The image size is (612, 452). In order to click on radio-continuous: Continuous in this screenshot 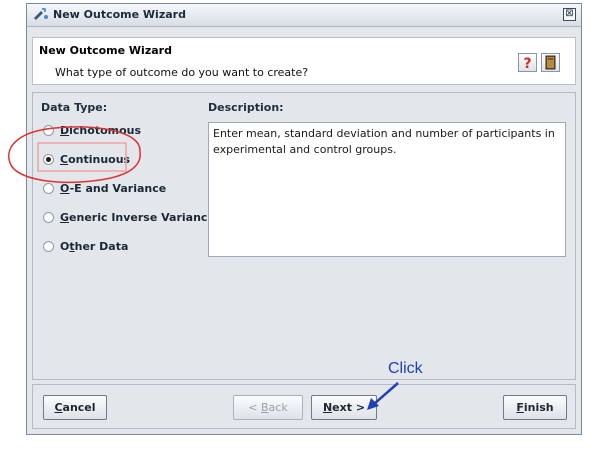, I will do `click(86, 159)`.